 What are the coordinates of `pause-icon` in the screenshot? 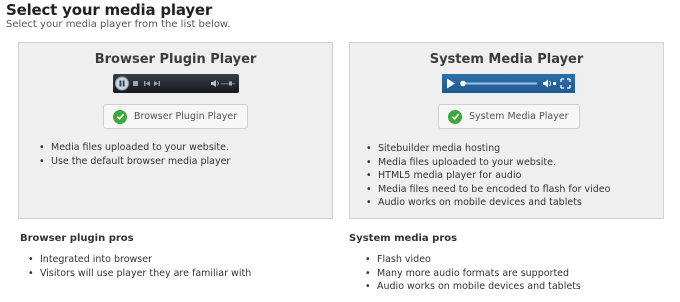 It's located at (122, 83).